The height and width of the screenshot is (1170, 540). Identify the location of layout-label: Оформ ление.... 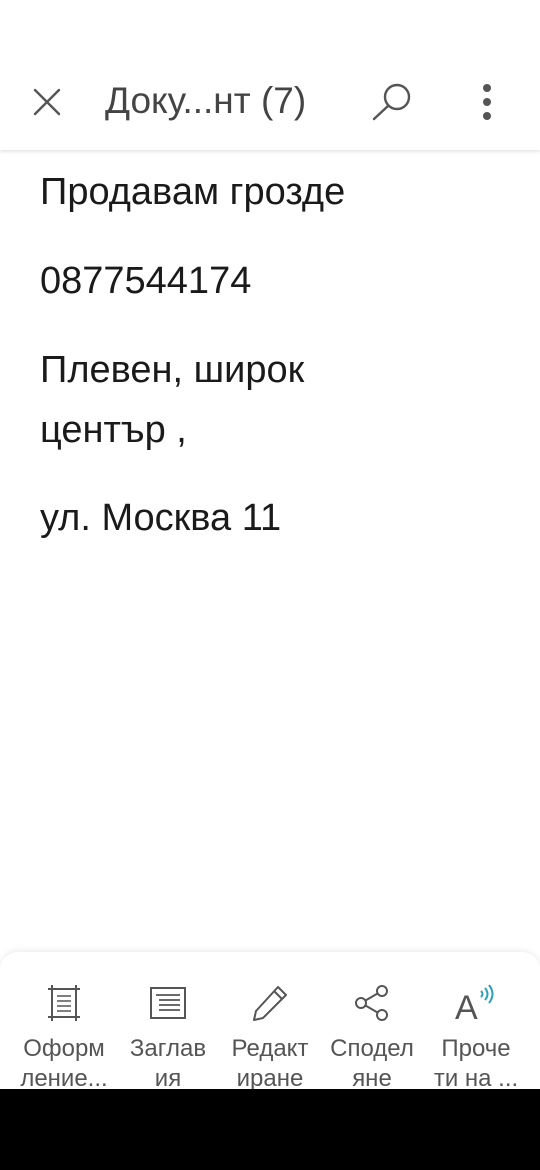
(64, 1063).